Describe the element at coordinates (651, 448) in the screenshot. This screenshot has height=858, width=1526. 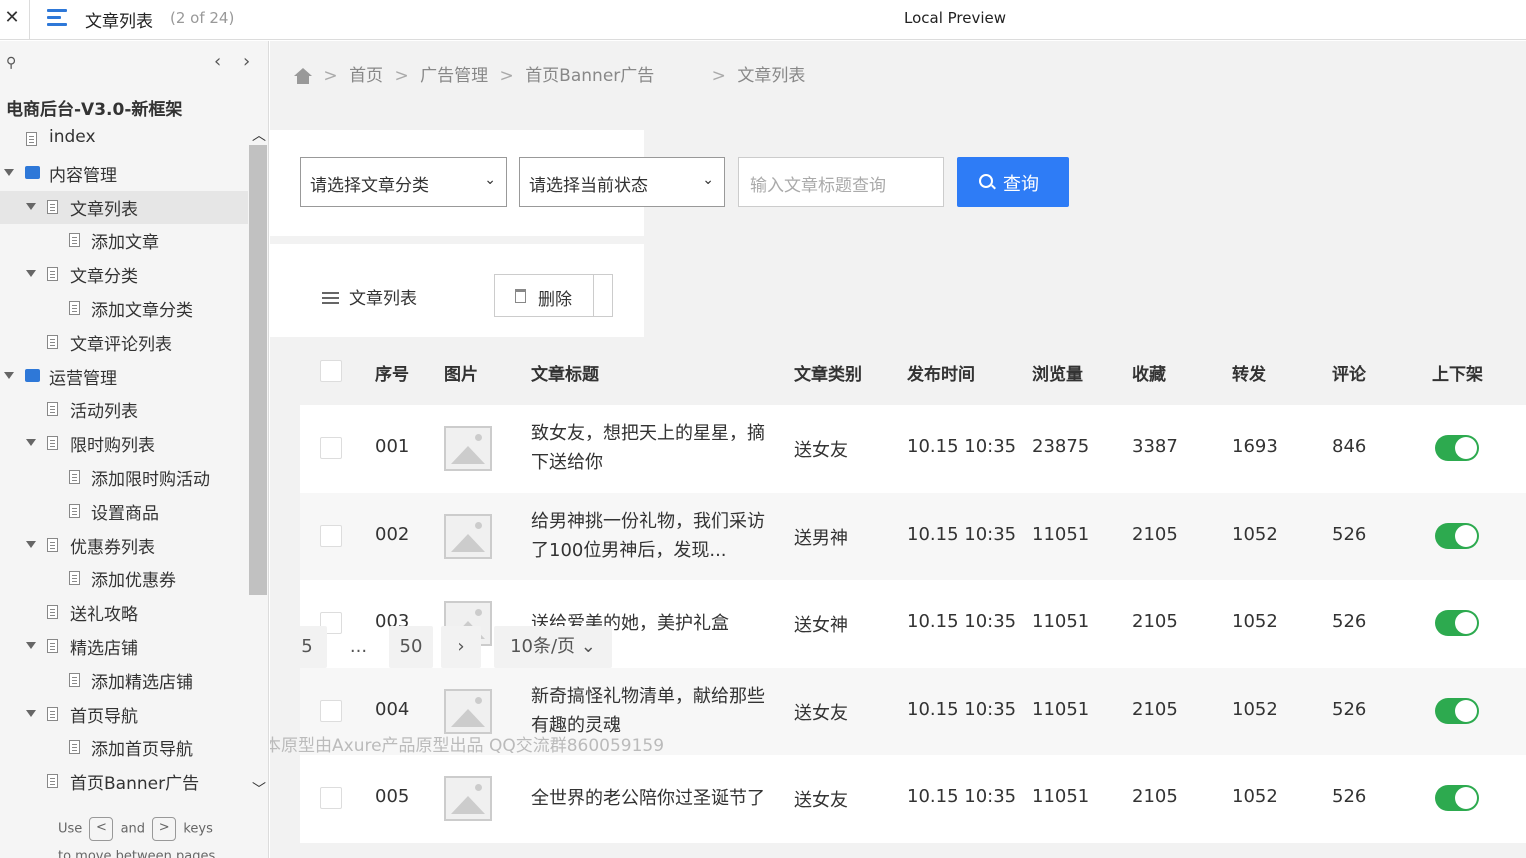
I see `cell-title: 致女友，想把天上的星星，摘下送给你` at that location.